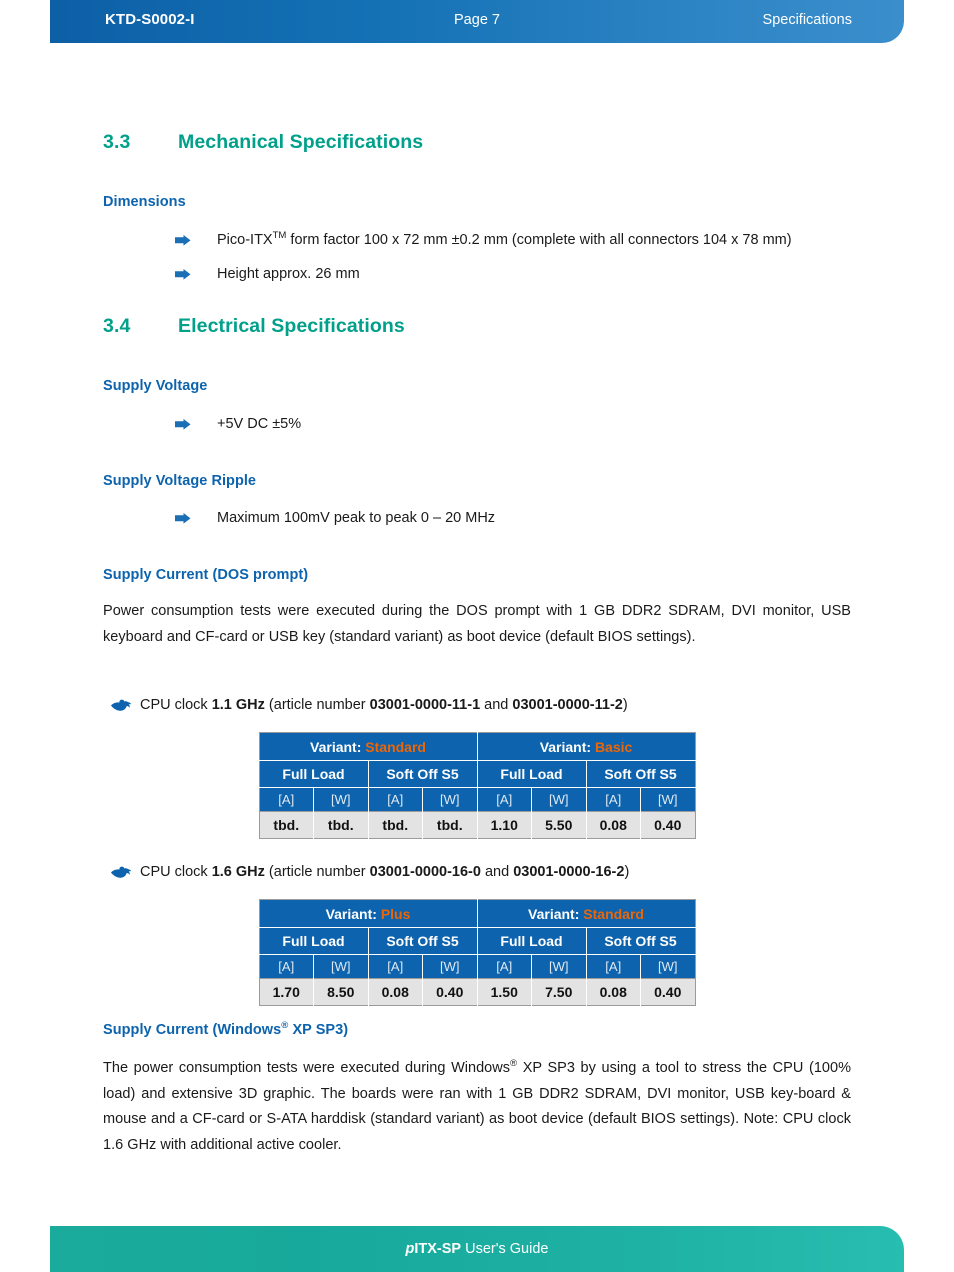  Describe the element at coordinates (341, 992) in the screenshot. I see `value-cell: 8.50` at that location.